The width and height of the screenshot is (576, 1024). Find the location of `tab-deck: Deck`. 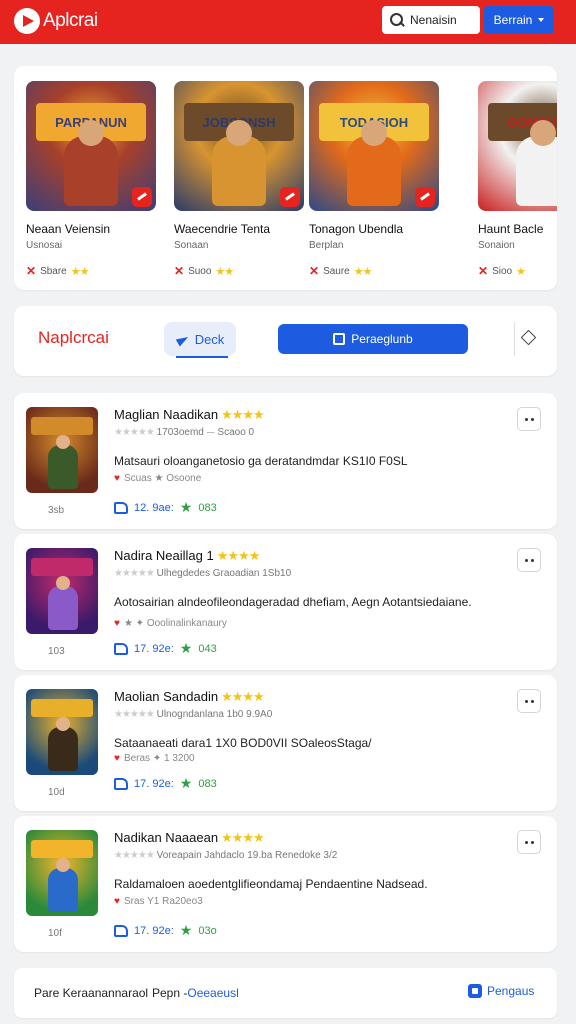

tab-deck: Deck is located at coordinates (200, 339).